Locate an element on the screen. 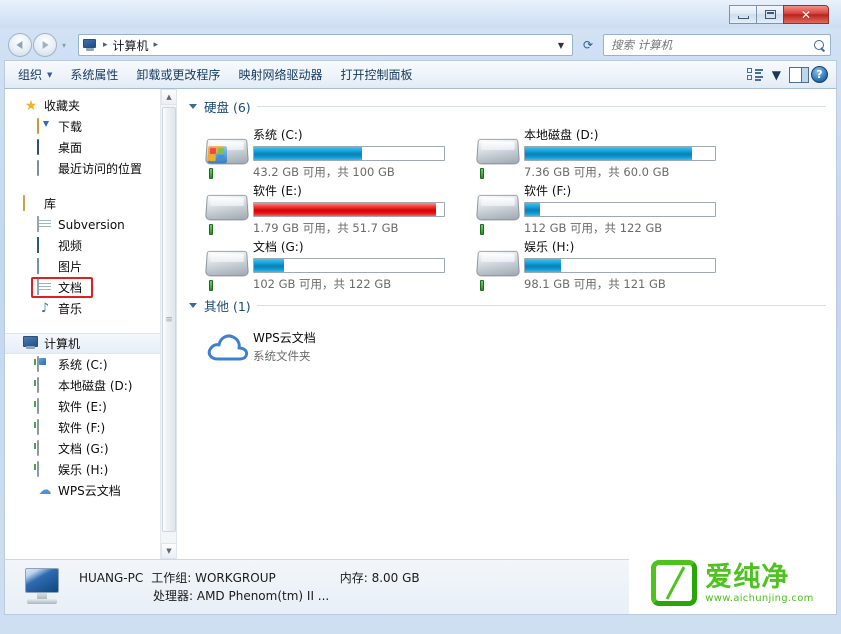 The image size is (841, 634). sidebar-item-drive-c-label: 系统 (C:) is located at coordinates (83, 365).